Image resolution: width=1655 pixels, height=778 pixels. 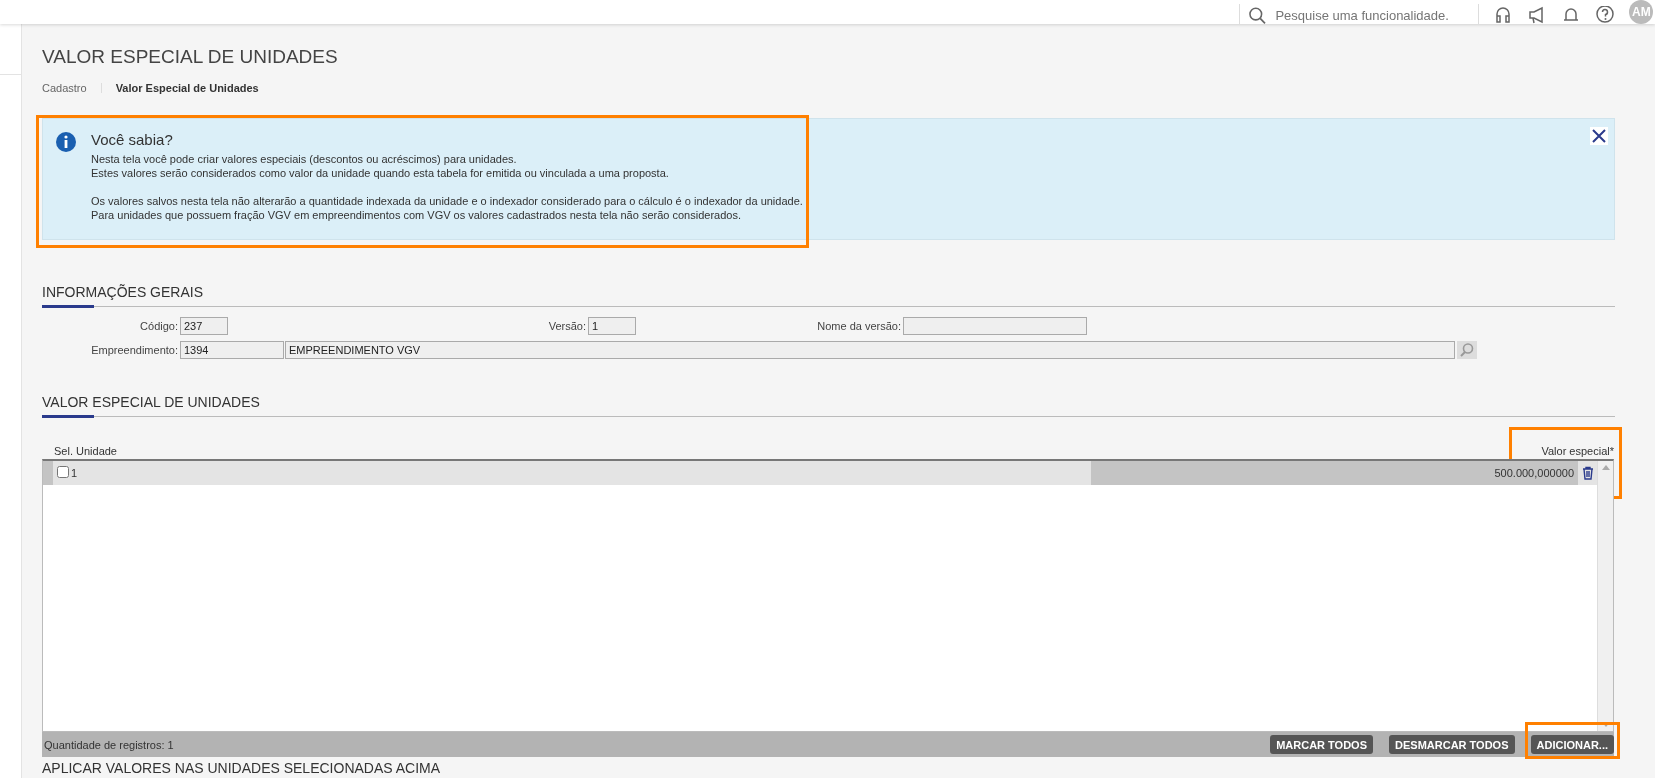 I want to click on section-heading: APLICAR VALORES NAS UNIDADES SELECIONADAS ACIMA, so click(x=242, y=768).